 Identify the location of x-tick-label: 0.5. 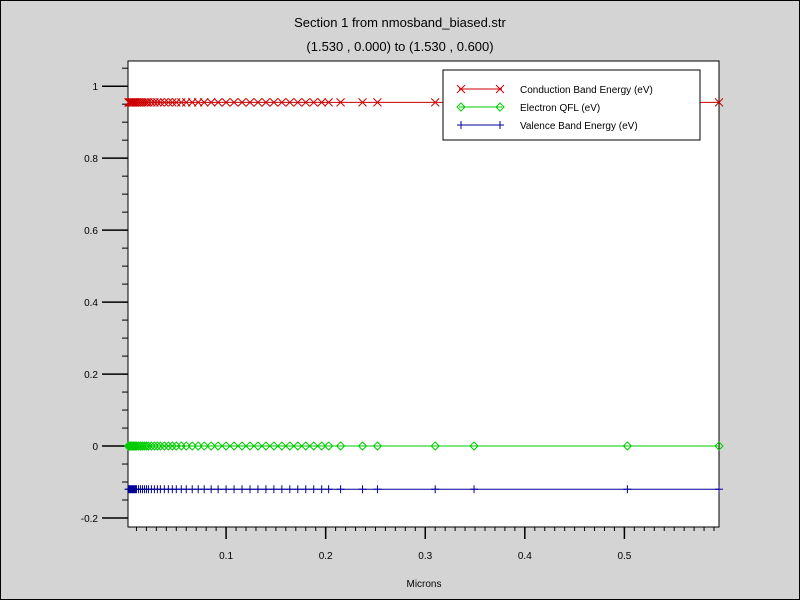
(624, 556).